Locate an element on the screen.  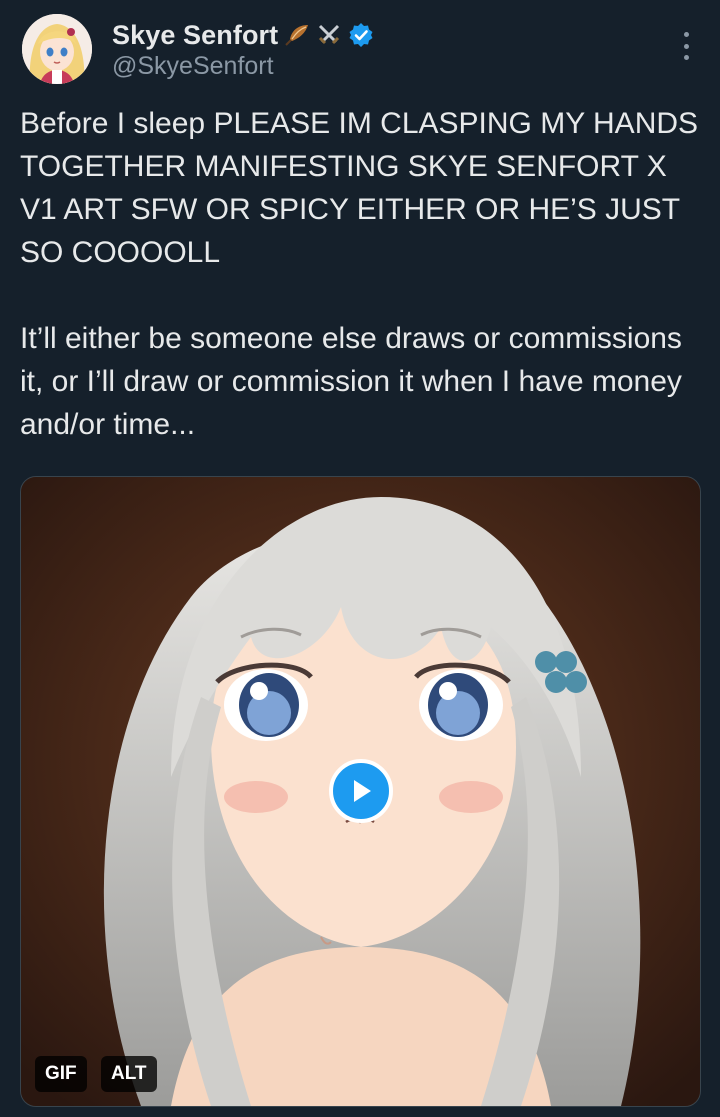
anime-girl-avatar-image is located at coordinates (57, 49).